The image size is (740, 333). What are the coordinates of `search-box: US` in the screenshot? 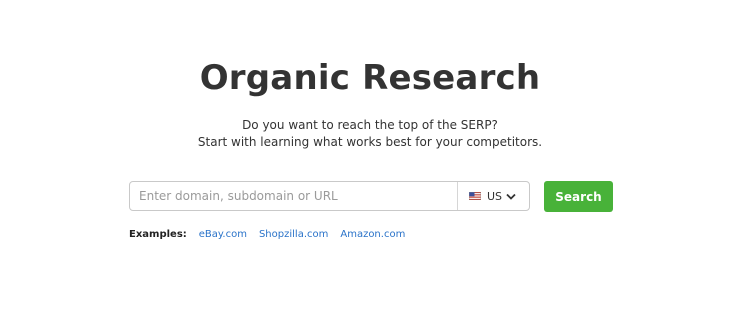 It's located at (329, 196).